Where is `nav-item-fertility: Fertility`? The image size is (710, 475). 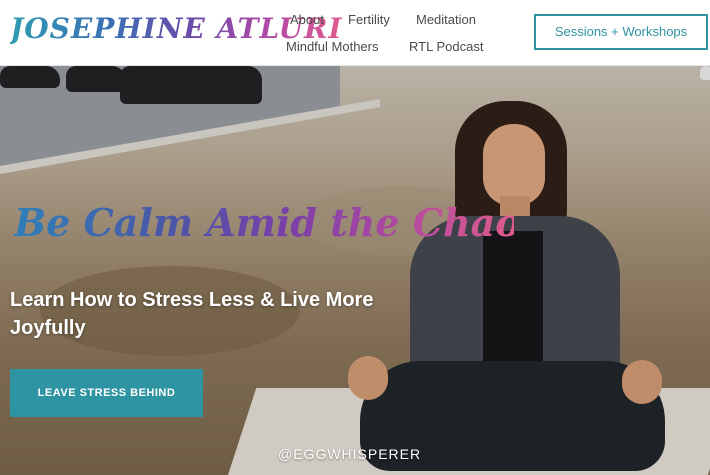
nav-item-fertility: Fertility is located at coordinates (369, 19).